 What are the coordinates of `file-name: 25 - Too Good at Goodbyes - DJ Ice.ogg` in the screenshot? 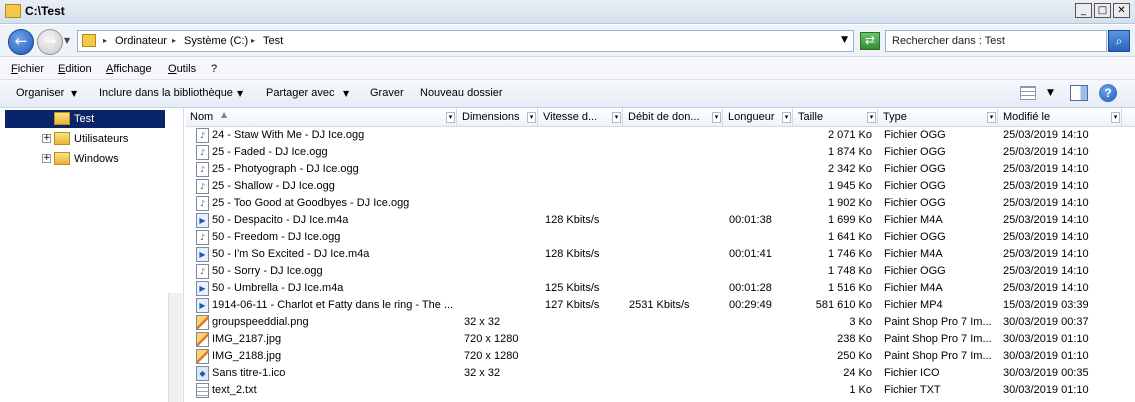 It's located at (334, 203).